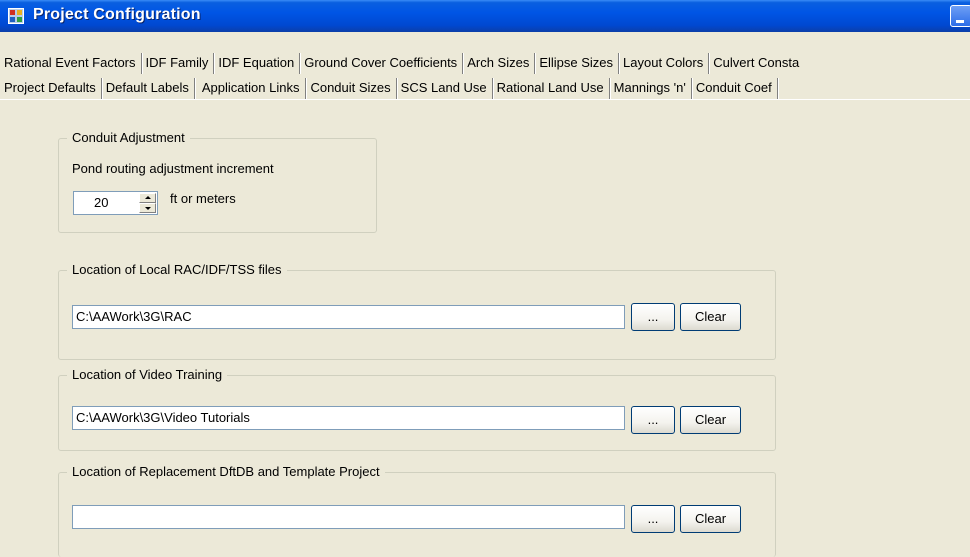 The image size is (970, 557). I want to click on stepper-down-button, so click(147, 208).